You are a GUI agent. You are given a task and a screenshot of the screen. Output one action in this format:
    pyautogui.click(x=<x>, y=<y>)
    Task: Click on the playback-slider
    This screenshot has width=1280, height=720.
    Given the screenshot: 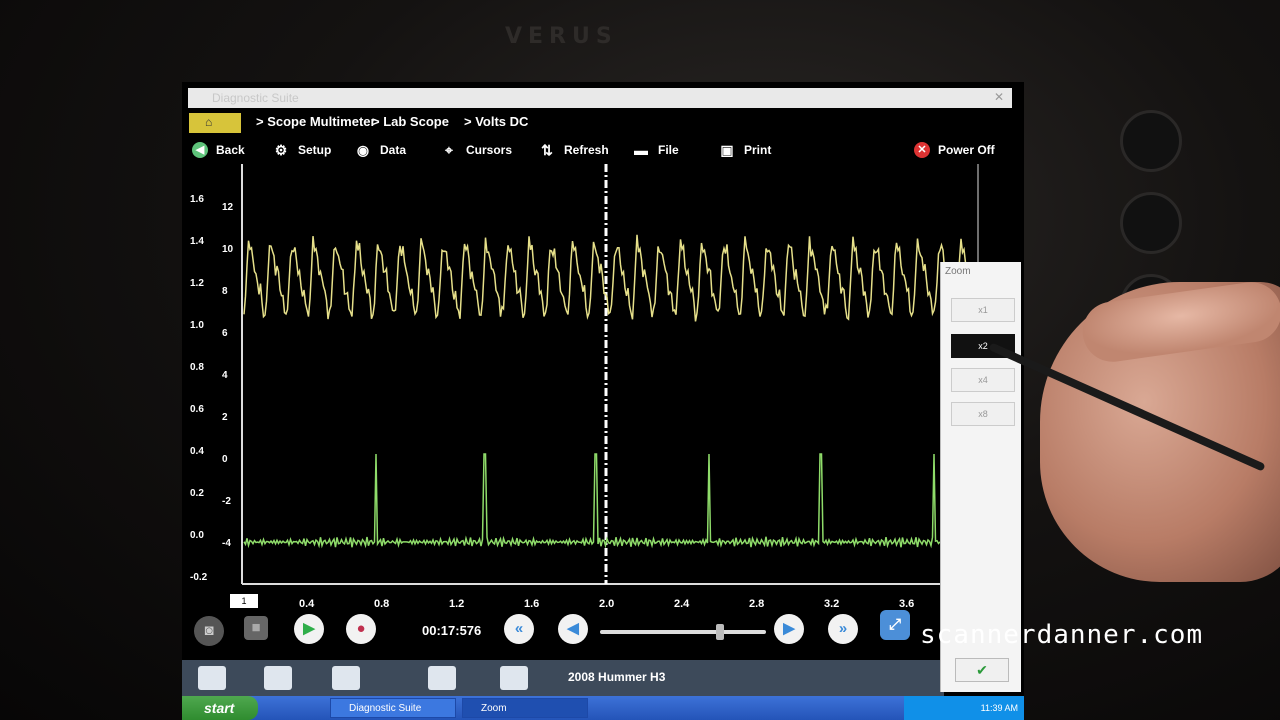 What is the action you would take?
    pyautogui.click(x=683, y=632)
    